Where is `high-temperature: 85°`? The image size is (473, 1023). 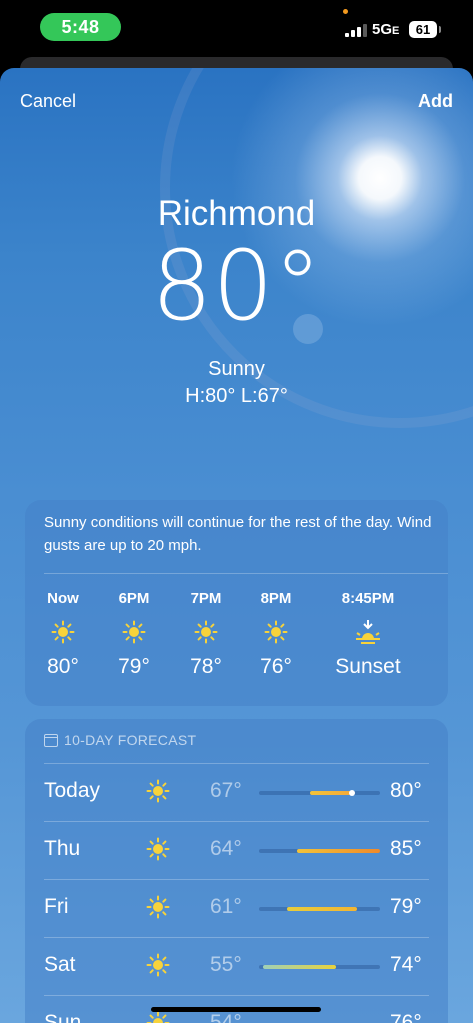
high-temperature: 85° is located at coordinates (406, 848).